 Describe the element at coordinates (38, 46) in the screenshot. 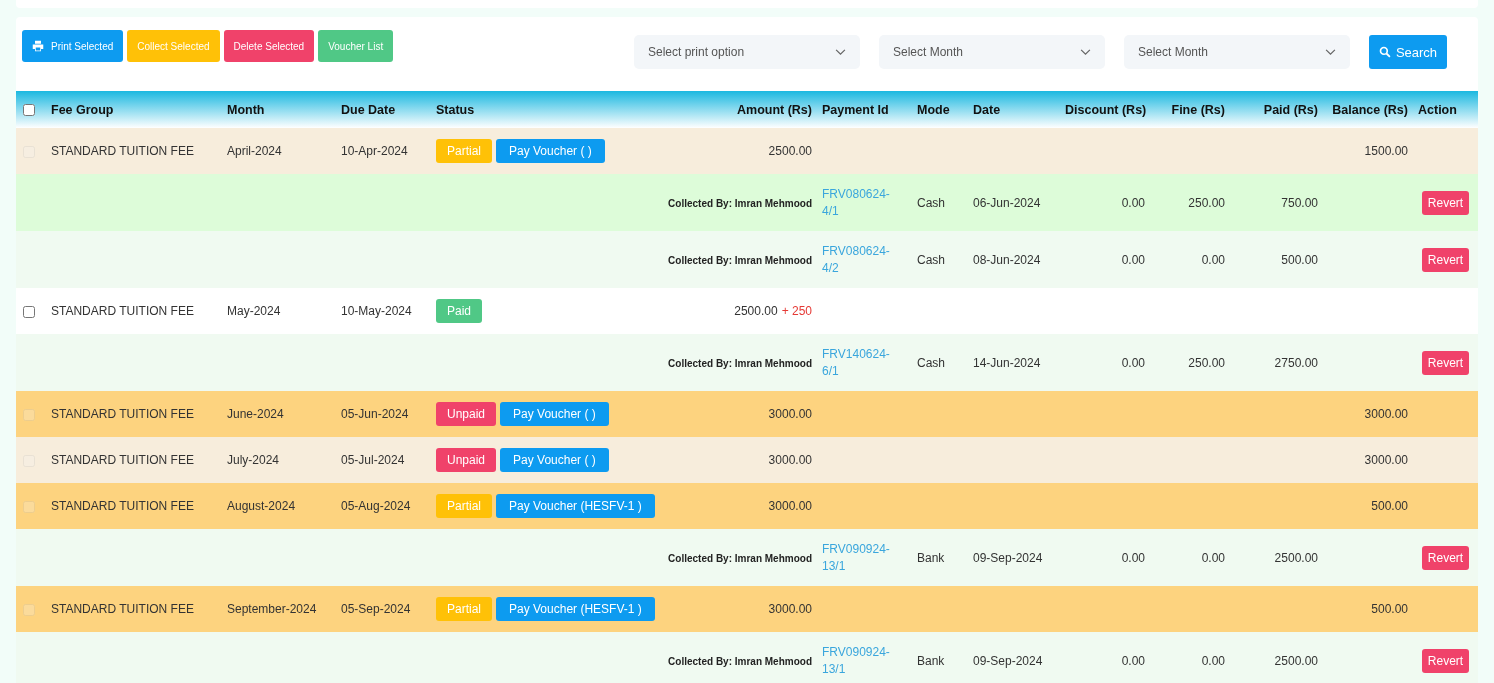

I see `printer-icon` at that location.